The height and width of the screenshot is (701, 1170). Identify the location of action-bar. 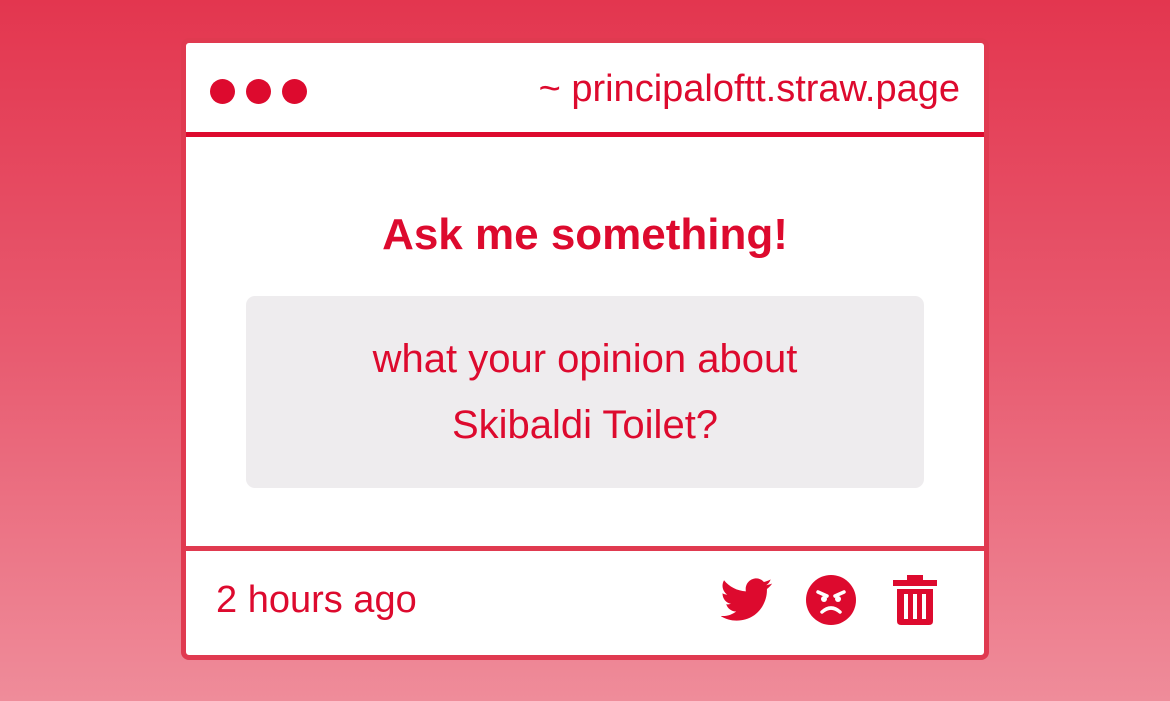
(831, 600).